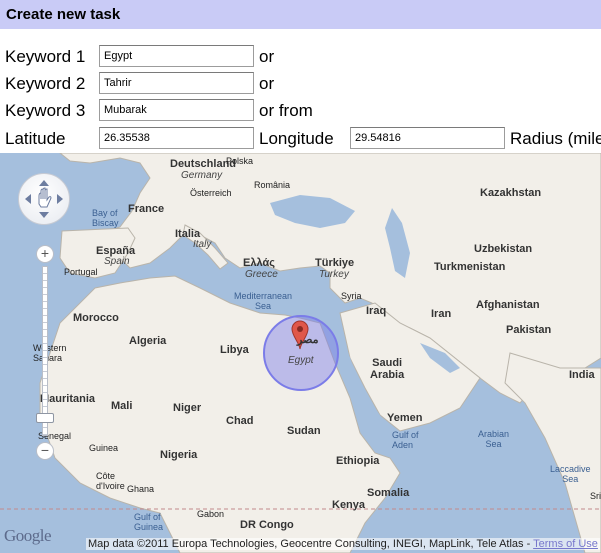 This screenshot has width=601, height=553. I want to click on page-title: Create new task, so click(63, 14).